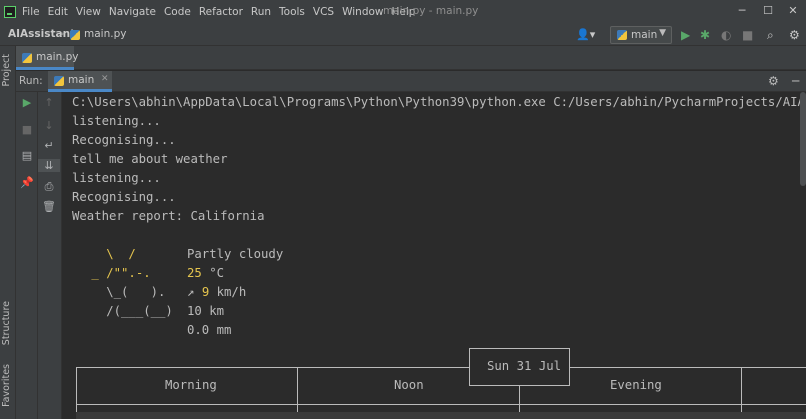  Describe the element at coordinates (49, 206) in the screenshot. I see `trash-icon: 🗑` at that location.